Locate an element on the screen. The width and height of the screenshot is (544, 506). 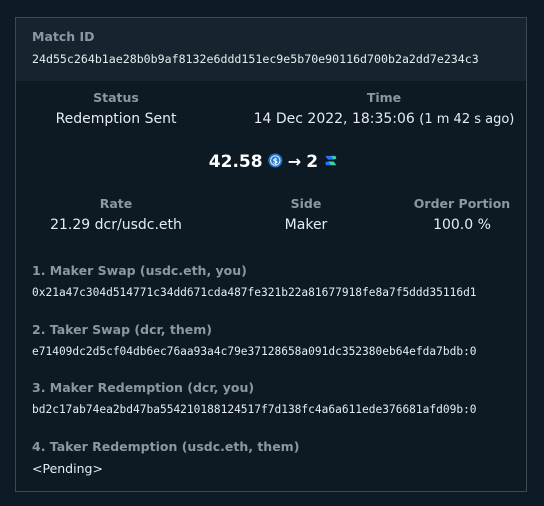
trade-summary: 42.58 $ → 2 is located at coordinates (274, 162).